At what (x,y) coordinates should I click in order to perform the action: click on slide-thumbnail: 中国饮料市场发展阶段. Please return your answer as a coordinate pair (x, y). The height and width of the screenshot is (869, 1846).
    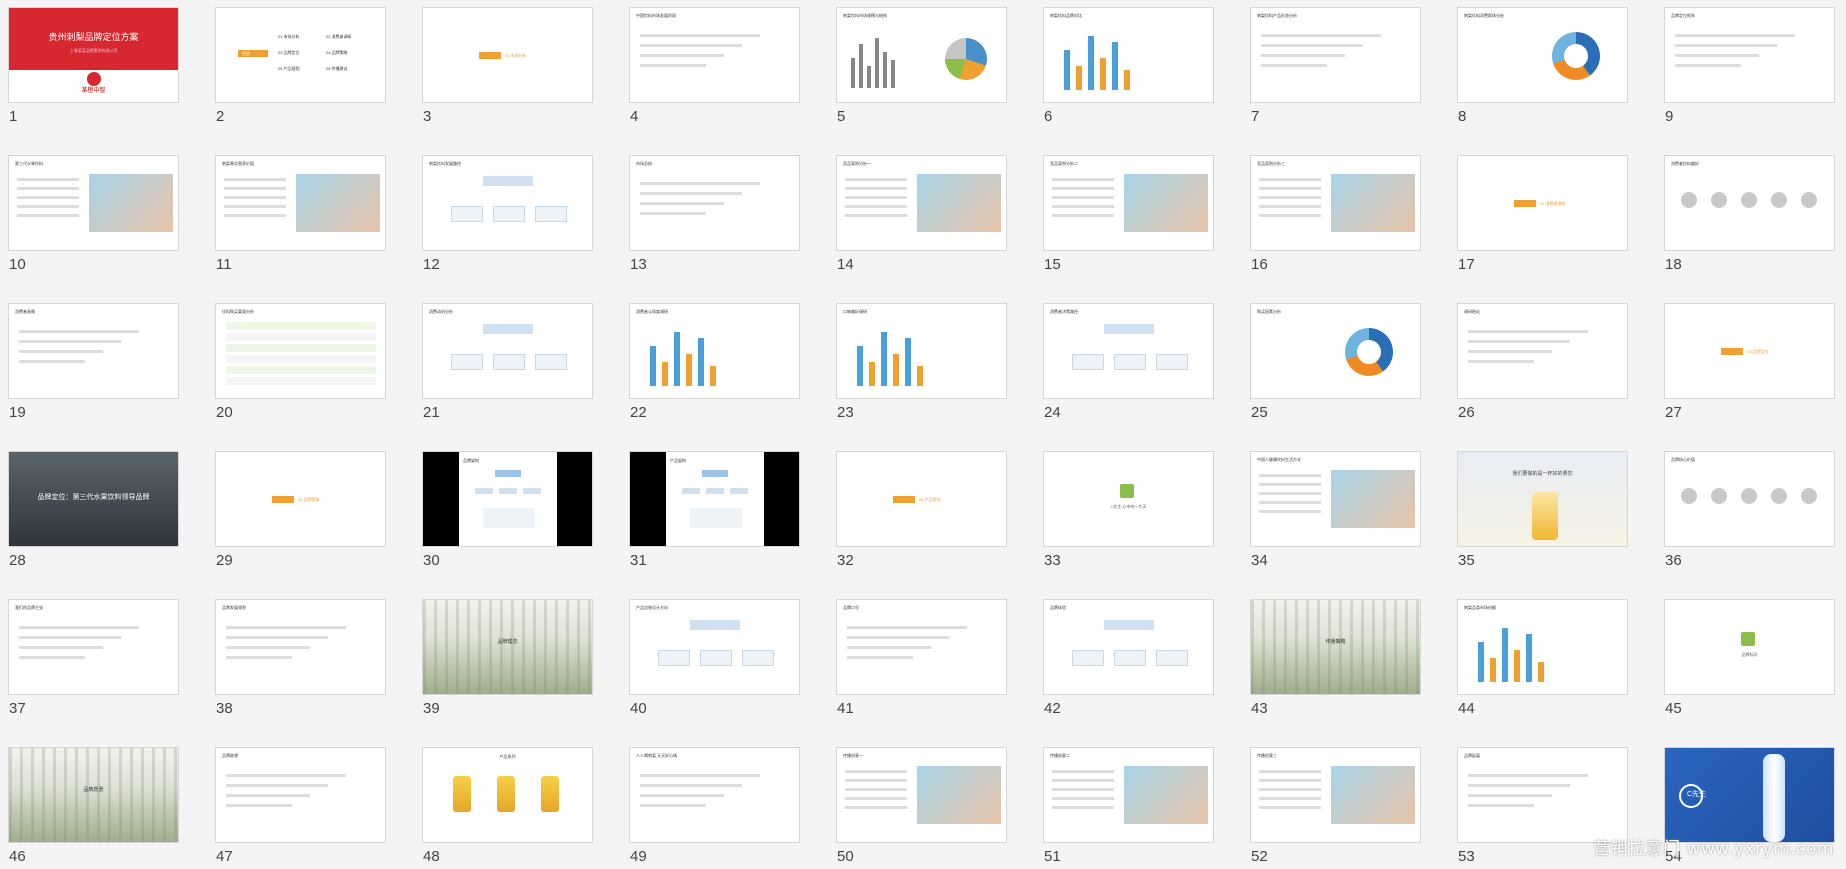
    Looking at the image, I should click on (714, 55).